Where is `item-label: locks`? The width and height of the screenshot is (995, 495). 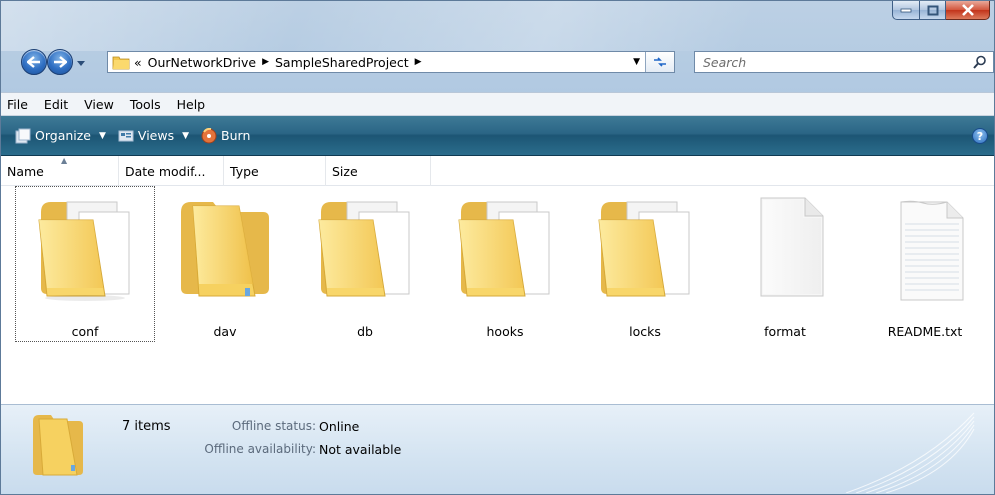
item-label: locks is located at coordinates (645, 331).